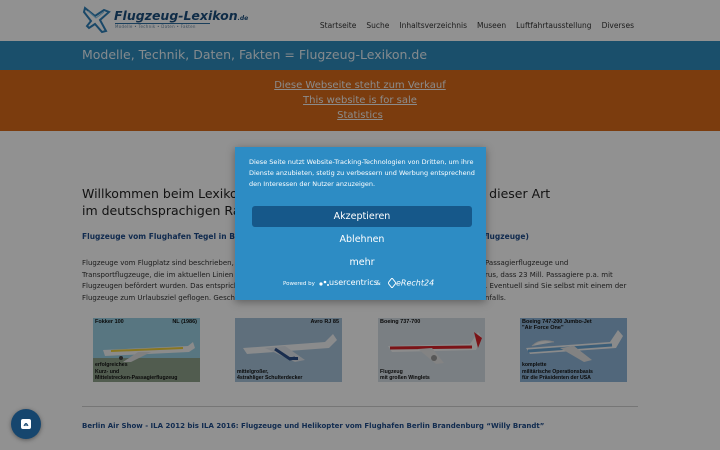  I want to click on usercentrics-dots-icon, so click(324, 283).